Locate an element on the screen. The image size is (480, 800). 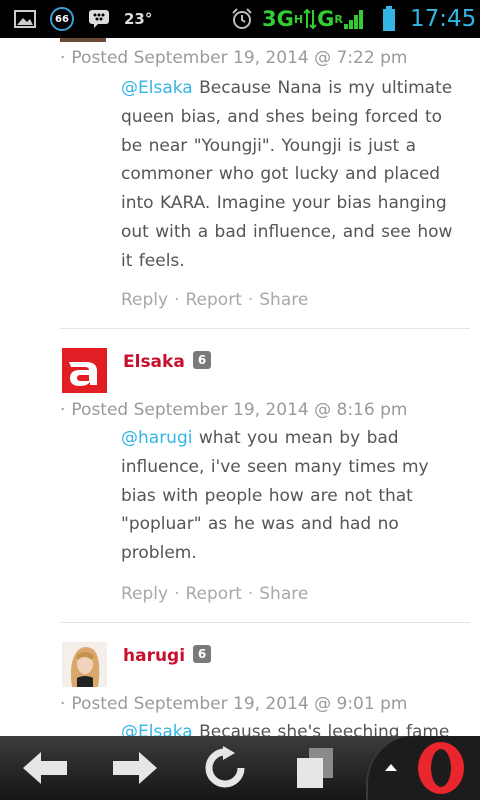
reload-button is located at coordinates (225, 768).